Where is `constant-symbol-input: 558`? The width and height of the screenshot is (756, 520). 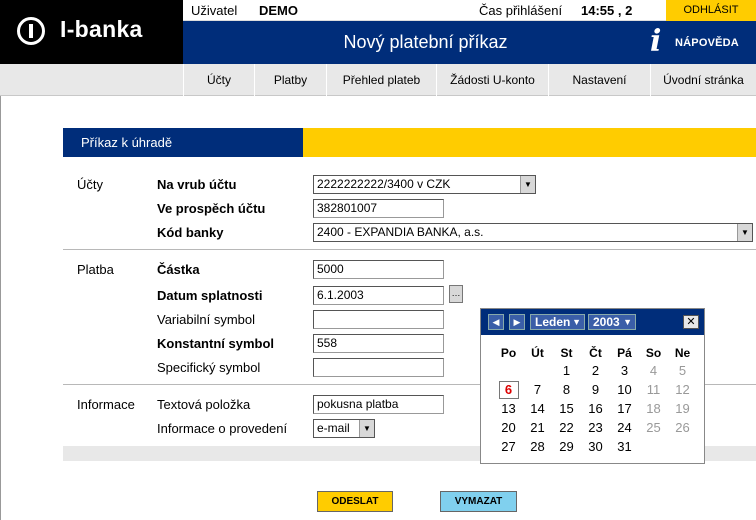
constant-symbol-input: 558 is located at coordinates (378, 343).